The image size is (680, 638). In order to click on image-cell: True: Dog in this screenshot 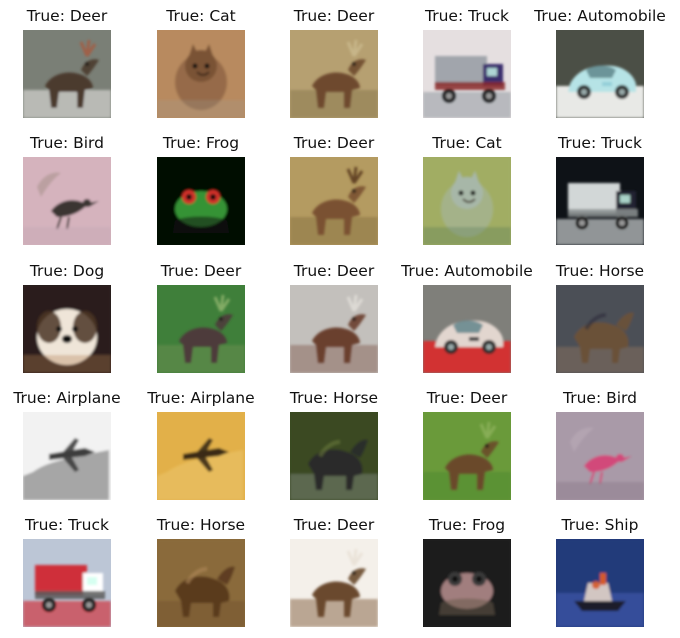, I will do `click(67, 315)`.